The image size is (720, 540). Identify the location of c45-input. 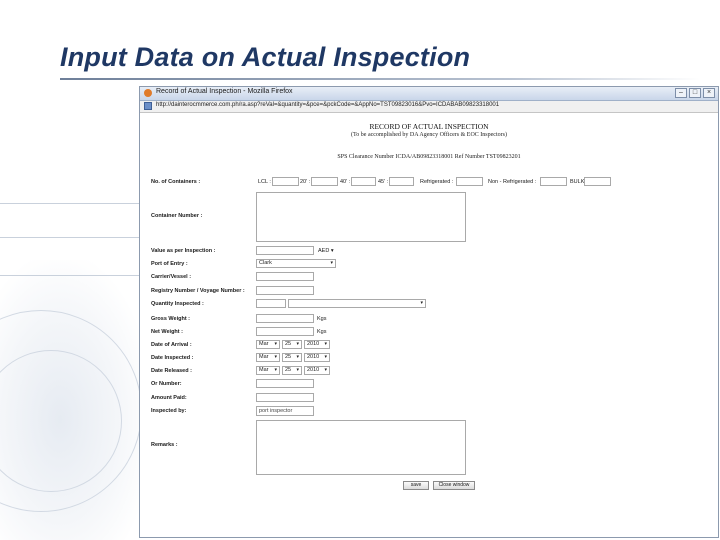
(401, 181).